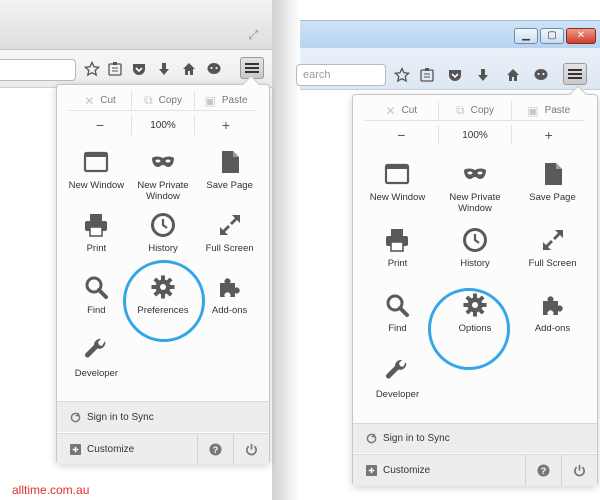 The height and width of the screenshot is (500, 600). I want to click on edit-controls: ✕ Cut ⧉ Copy ▣ Paste, so click(475, 111).